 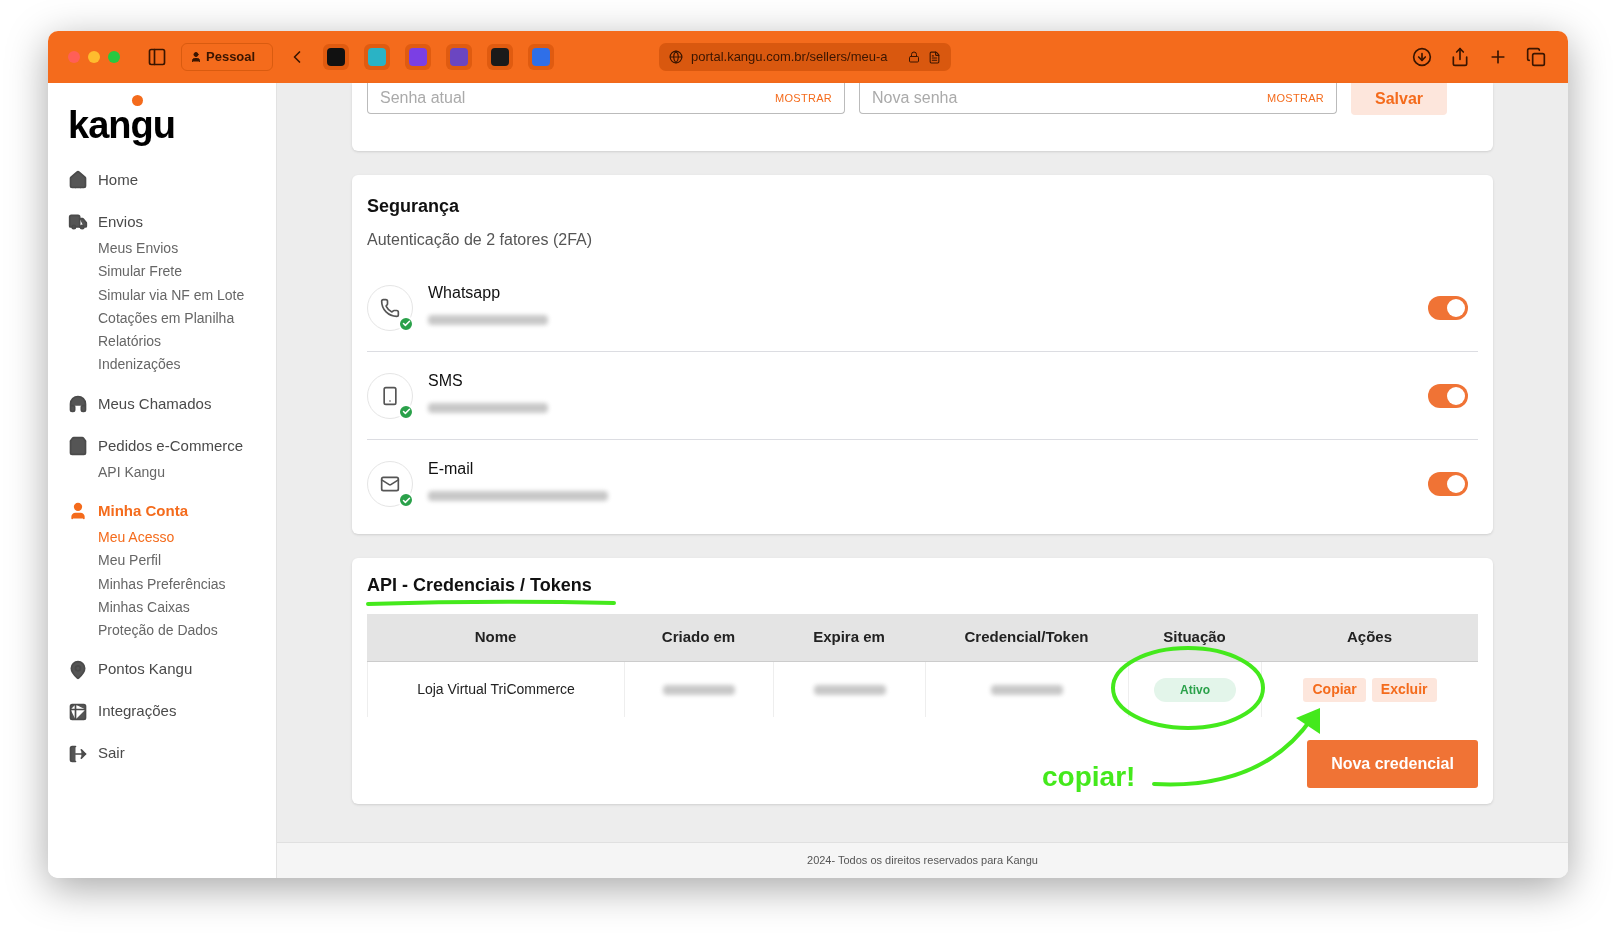 What do you see at coordinates (1422, 57) in the screenshot?
I see `download-icon` at bounding box center [1422, 57].